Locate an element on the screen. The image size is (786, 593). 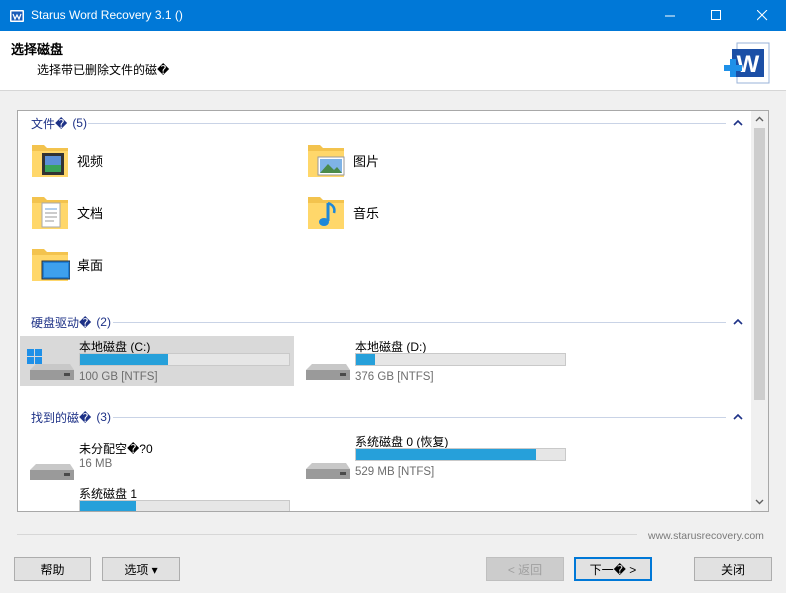
close-window-button is located at coordinates (763, 15).